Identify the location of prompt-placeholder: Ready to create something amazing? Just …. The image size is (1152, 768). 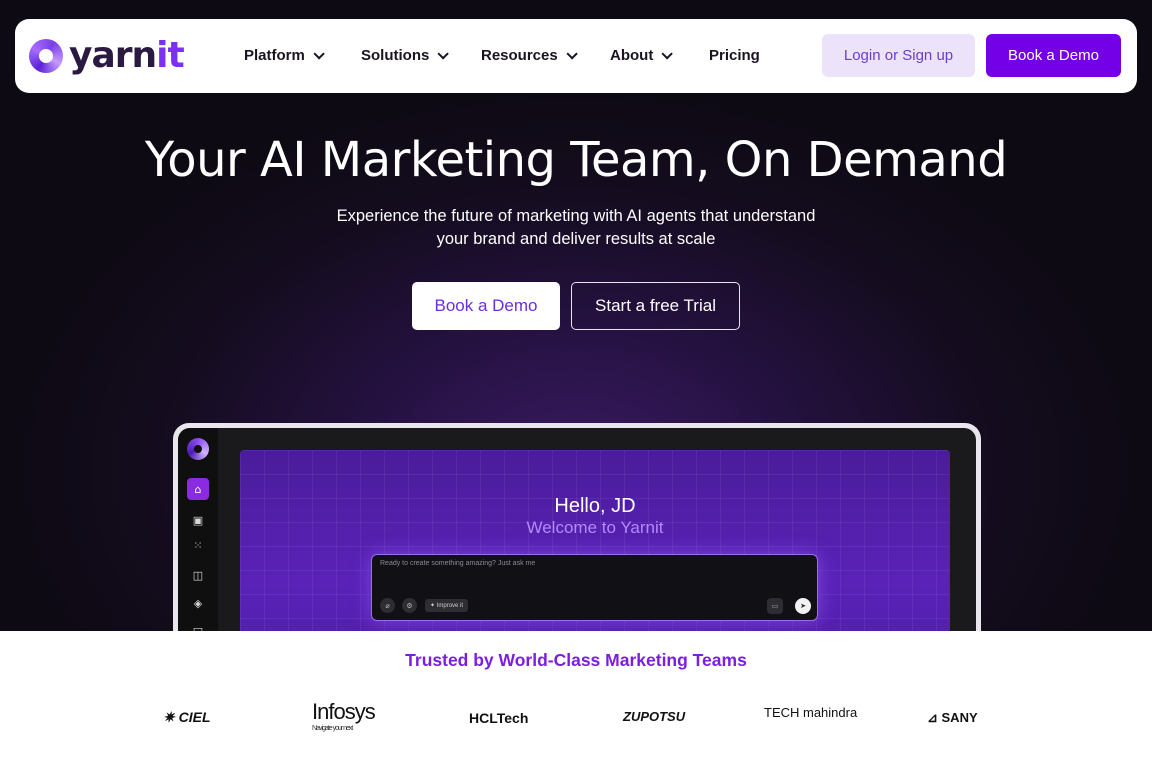
(458, 563).